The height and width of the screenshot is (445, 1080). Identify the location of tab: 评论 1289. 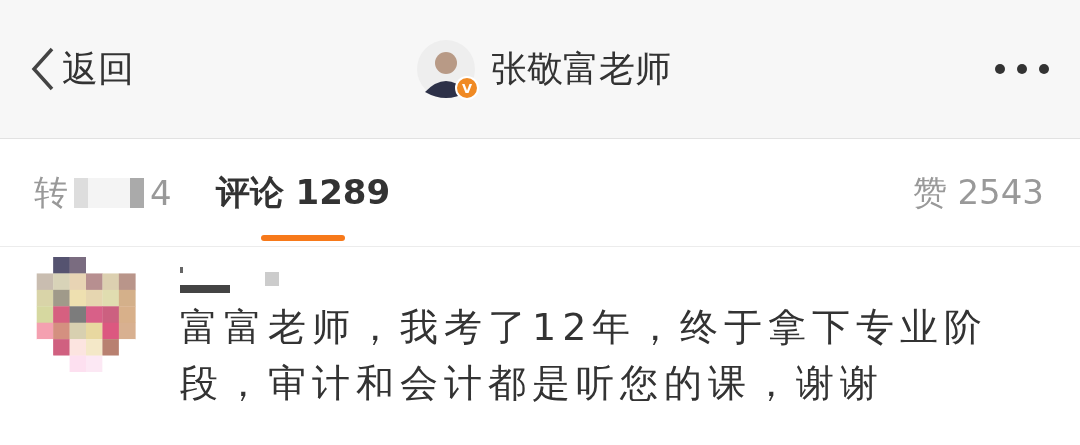
(303, 192).